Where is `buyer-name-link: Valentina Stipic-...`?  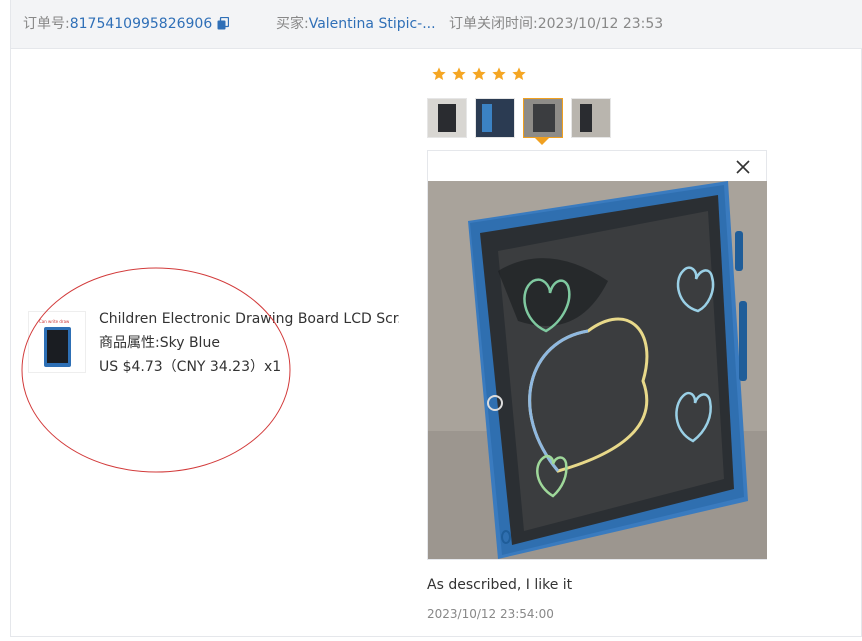 buyer-name-link: Valentina Stipic-... is located at coordinates (372, 24).